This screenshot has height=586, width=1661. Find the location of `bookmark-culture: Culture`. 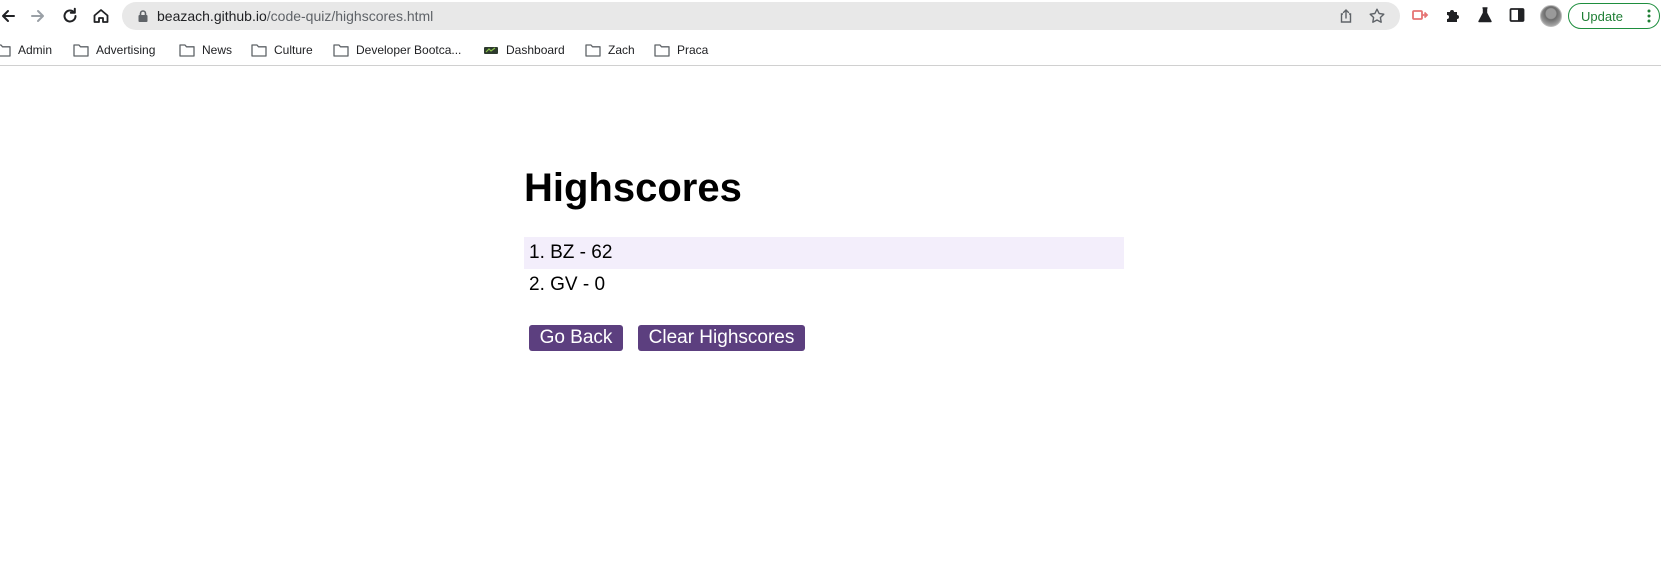

bookmark-culture: Culture is located at coordinates (282, 50).